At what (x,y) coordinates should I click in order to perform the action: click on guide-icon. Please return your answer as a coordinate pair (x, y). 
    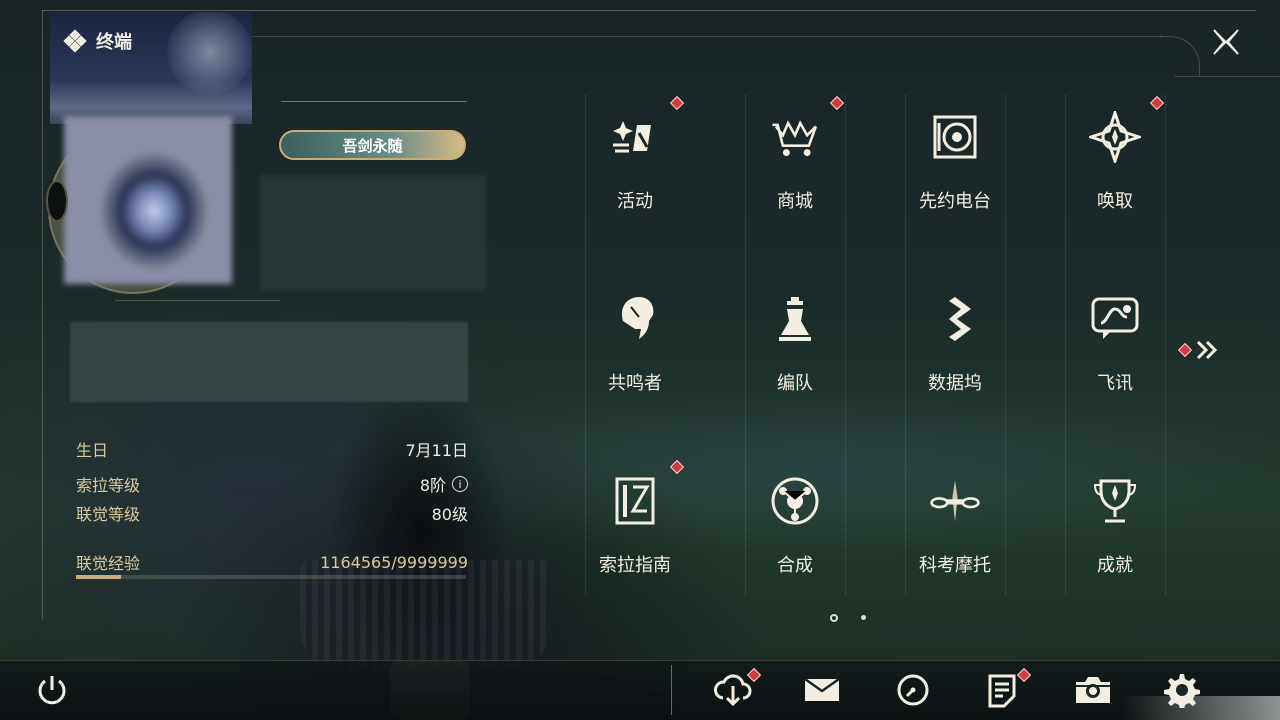
    Looking at the image, I should click on (635, 501).